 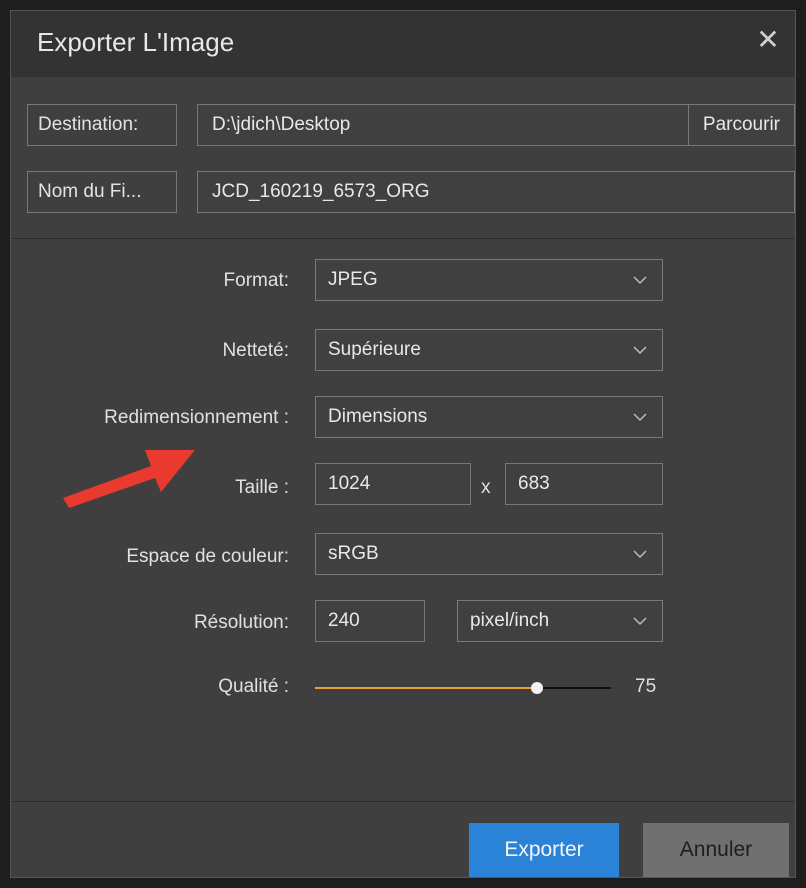 I want to click on size-label: Taille :, so click(x=262, y=487).